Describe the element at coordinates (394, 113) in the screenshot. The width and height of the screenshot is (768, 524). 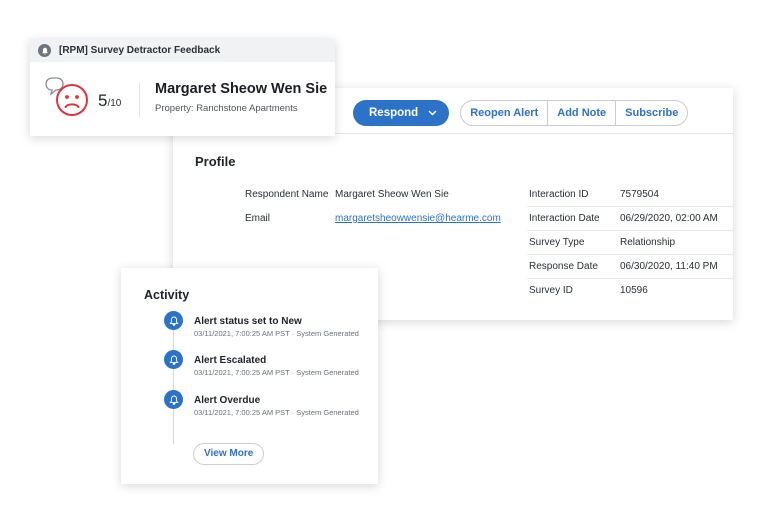
I see `respond-button-label: Respond` at that location.